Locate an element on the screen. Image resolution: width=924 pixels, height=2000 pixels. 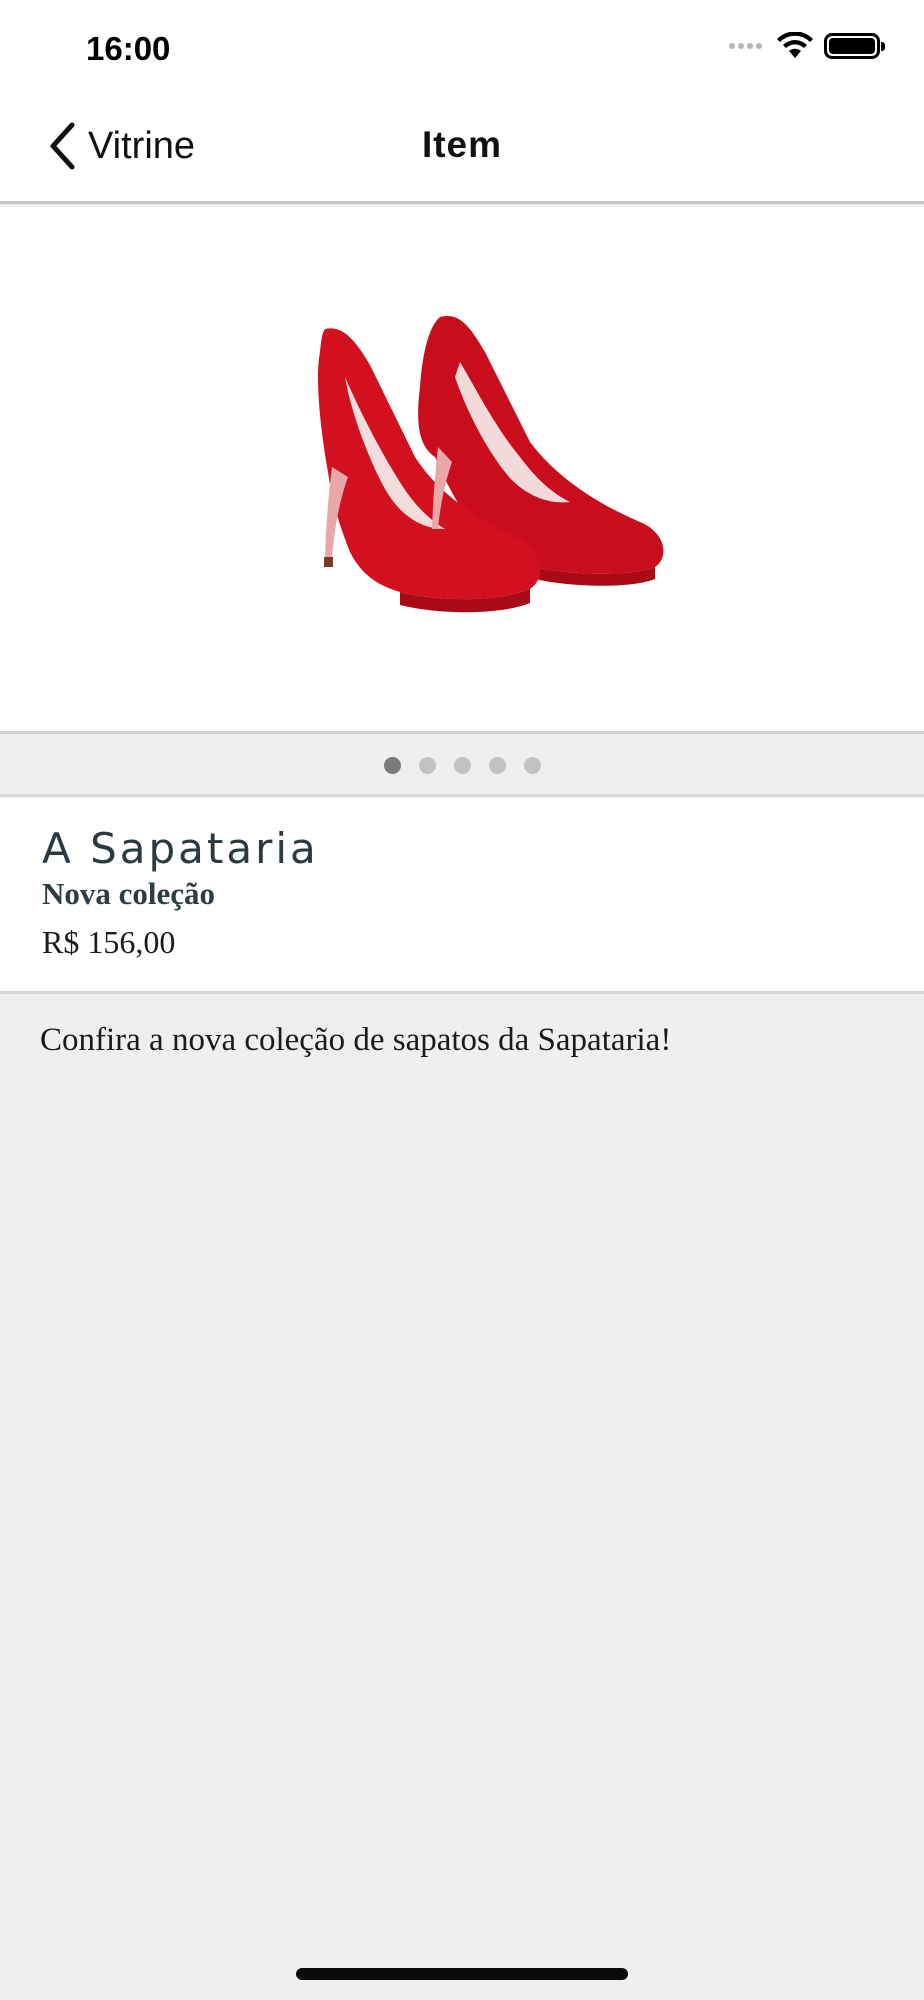
red-high-heel-shoes-image is located at coordinates (490, 464).